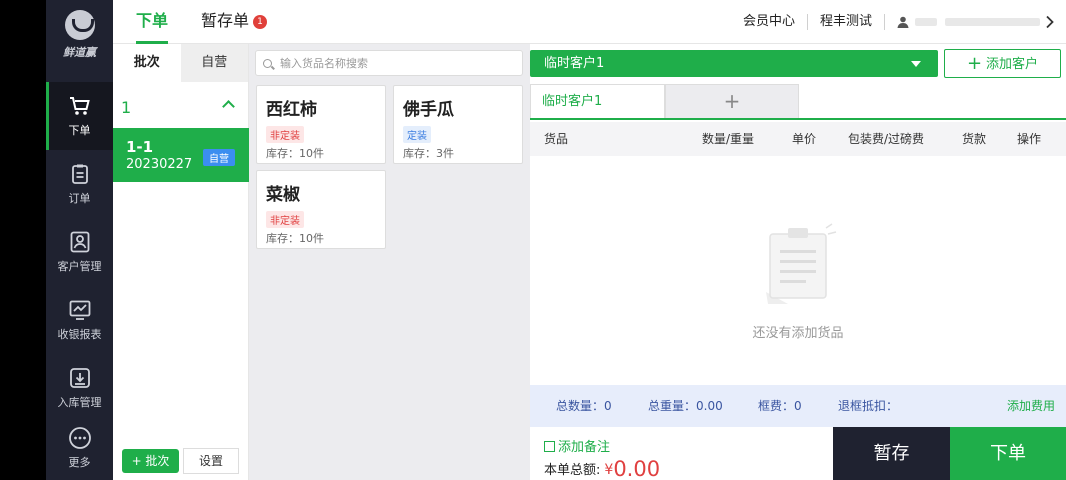 This screenshot has width=1066, height=480. I want to click on add-customer-button: + 添加客户, so click(1002, 63).